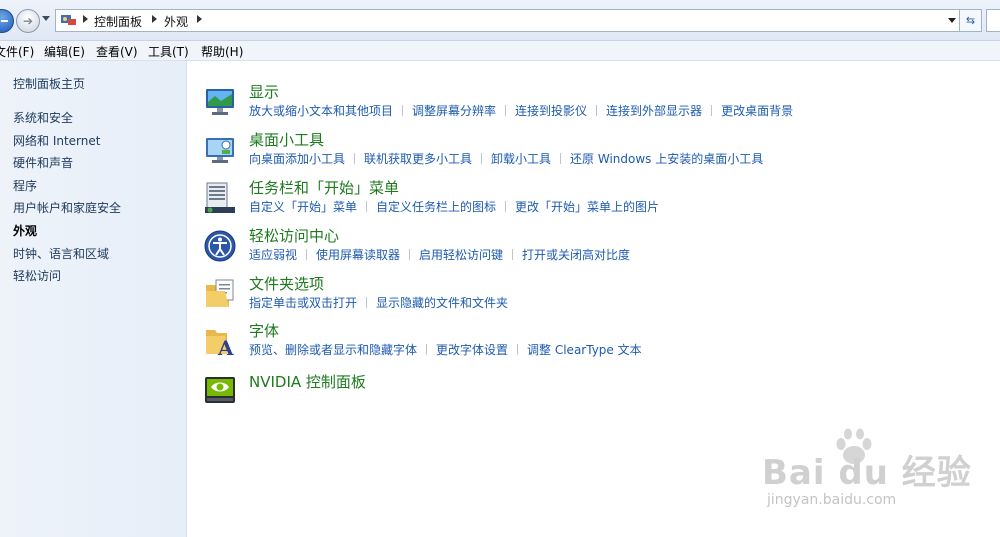  What do you see at coordinates (418, 159) in the screenshot?
I see `task-link: 联机获取更多小工具` at bounding box center [418, 159].